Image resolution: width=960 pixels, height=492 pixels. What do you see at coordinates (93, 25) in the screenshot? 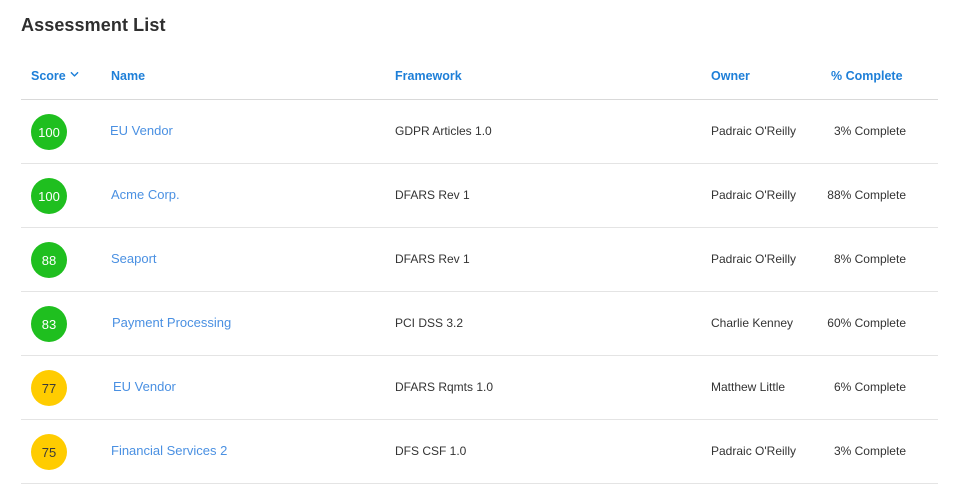
I see `page-title: Assessment List` at bounding box center [93, 25].